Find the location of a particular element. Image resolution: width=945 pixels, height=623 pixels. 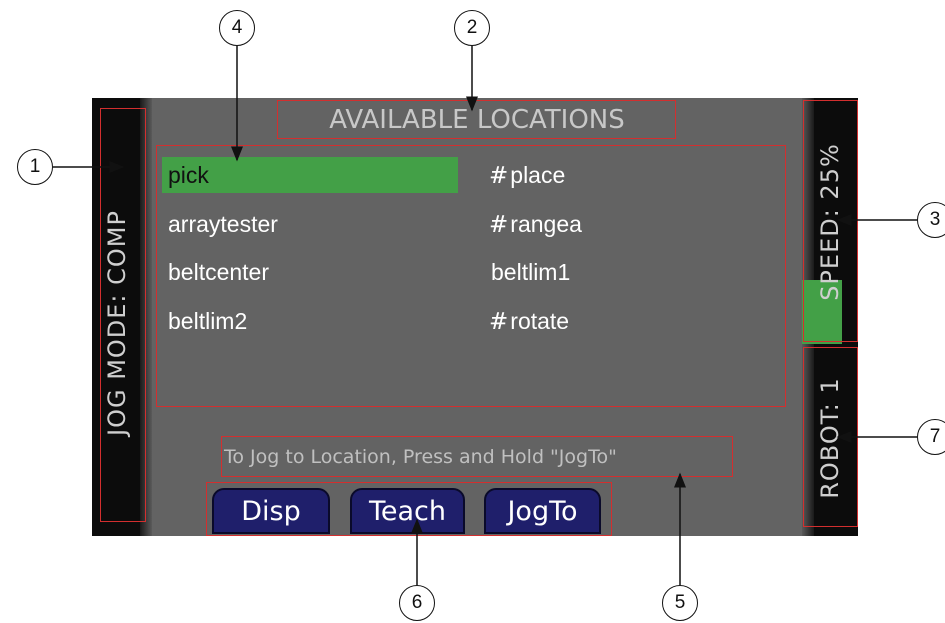

callout-5: 5 is located at coordinates (680, 603).